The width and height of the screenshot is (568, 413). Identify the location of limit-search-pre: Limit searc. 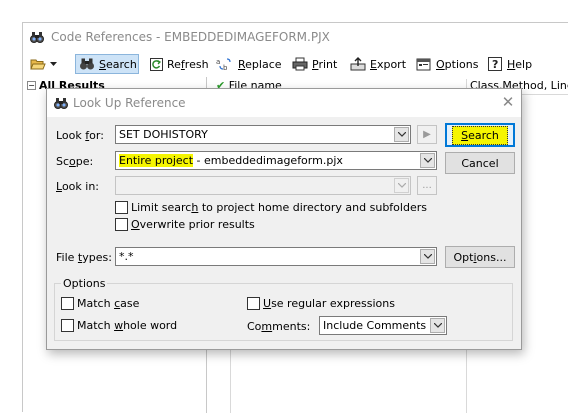
(161, 207).